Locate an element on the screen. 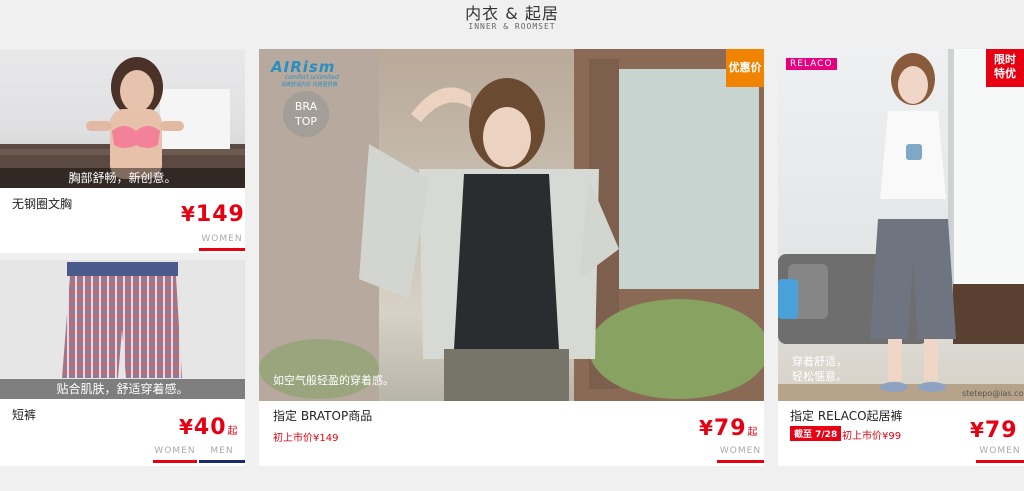  relaco-caption-line2: 轻松惬意。 is located at coordinates (819, 376).